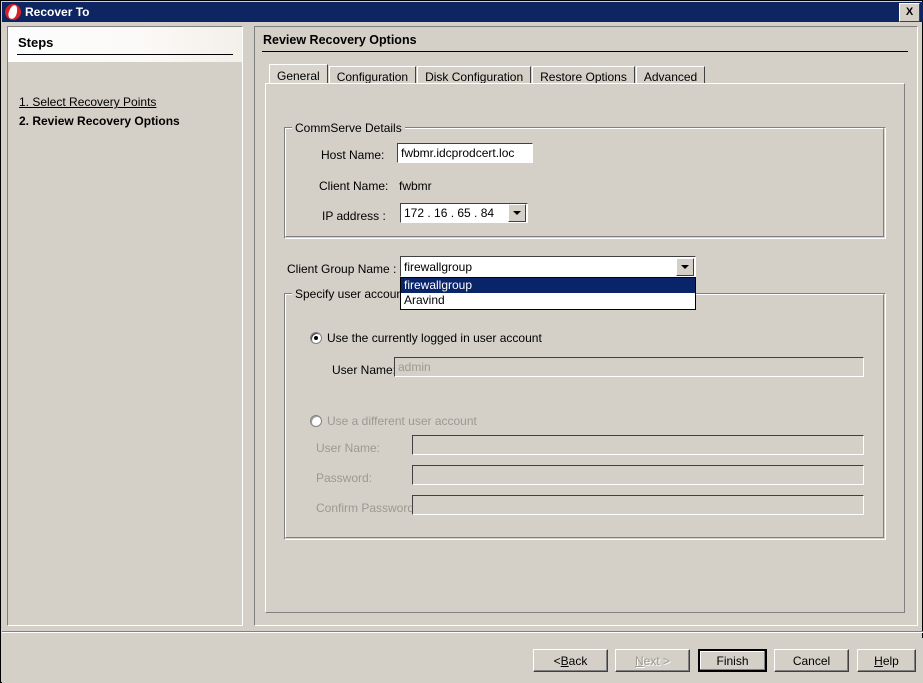  I want to click on back-button: < Back, so click(570, 660).